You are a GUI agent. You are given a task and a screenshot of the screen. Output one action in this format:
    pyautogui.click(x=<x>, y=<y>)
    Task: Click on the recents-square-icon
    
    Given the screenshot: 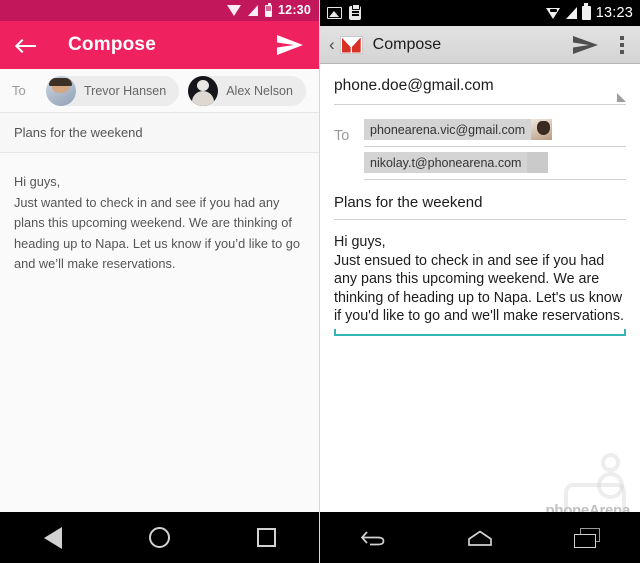 What is the action you would take?
    pyautogui.click(x=267, y=537)
    